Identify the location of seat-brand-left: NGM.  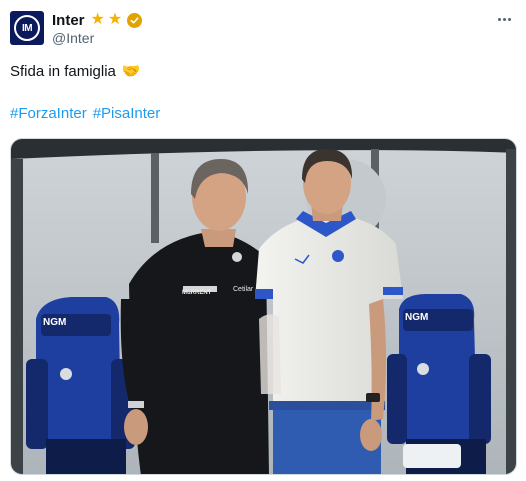
(54, 322).